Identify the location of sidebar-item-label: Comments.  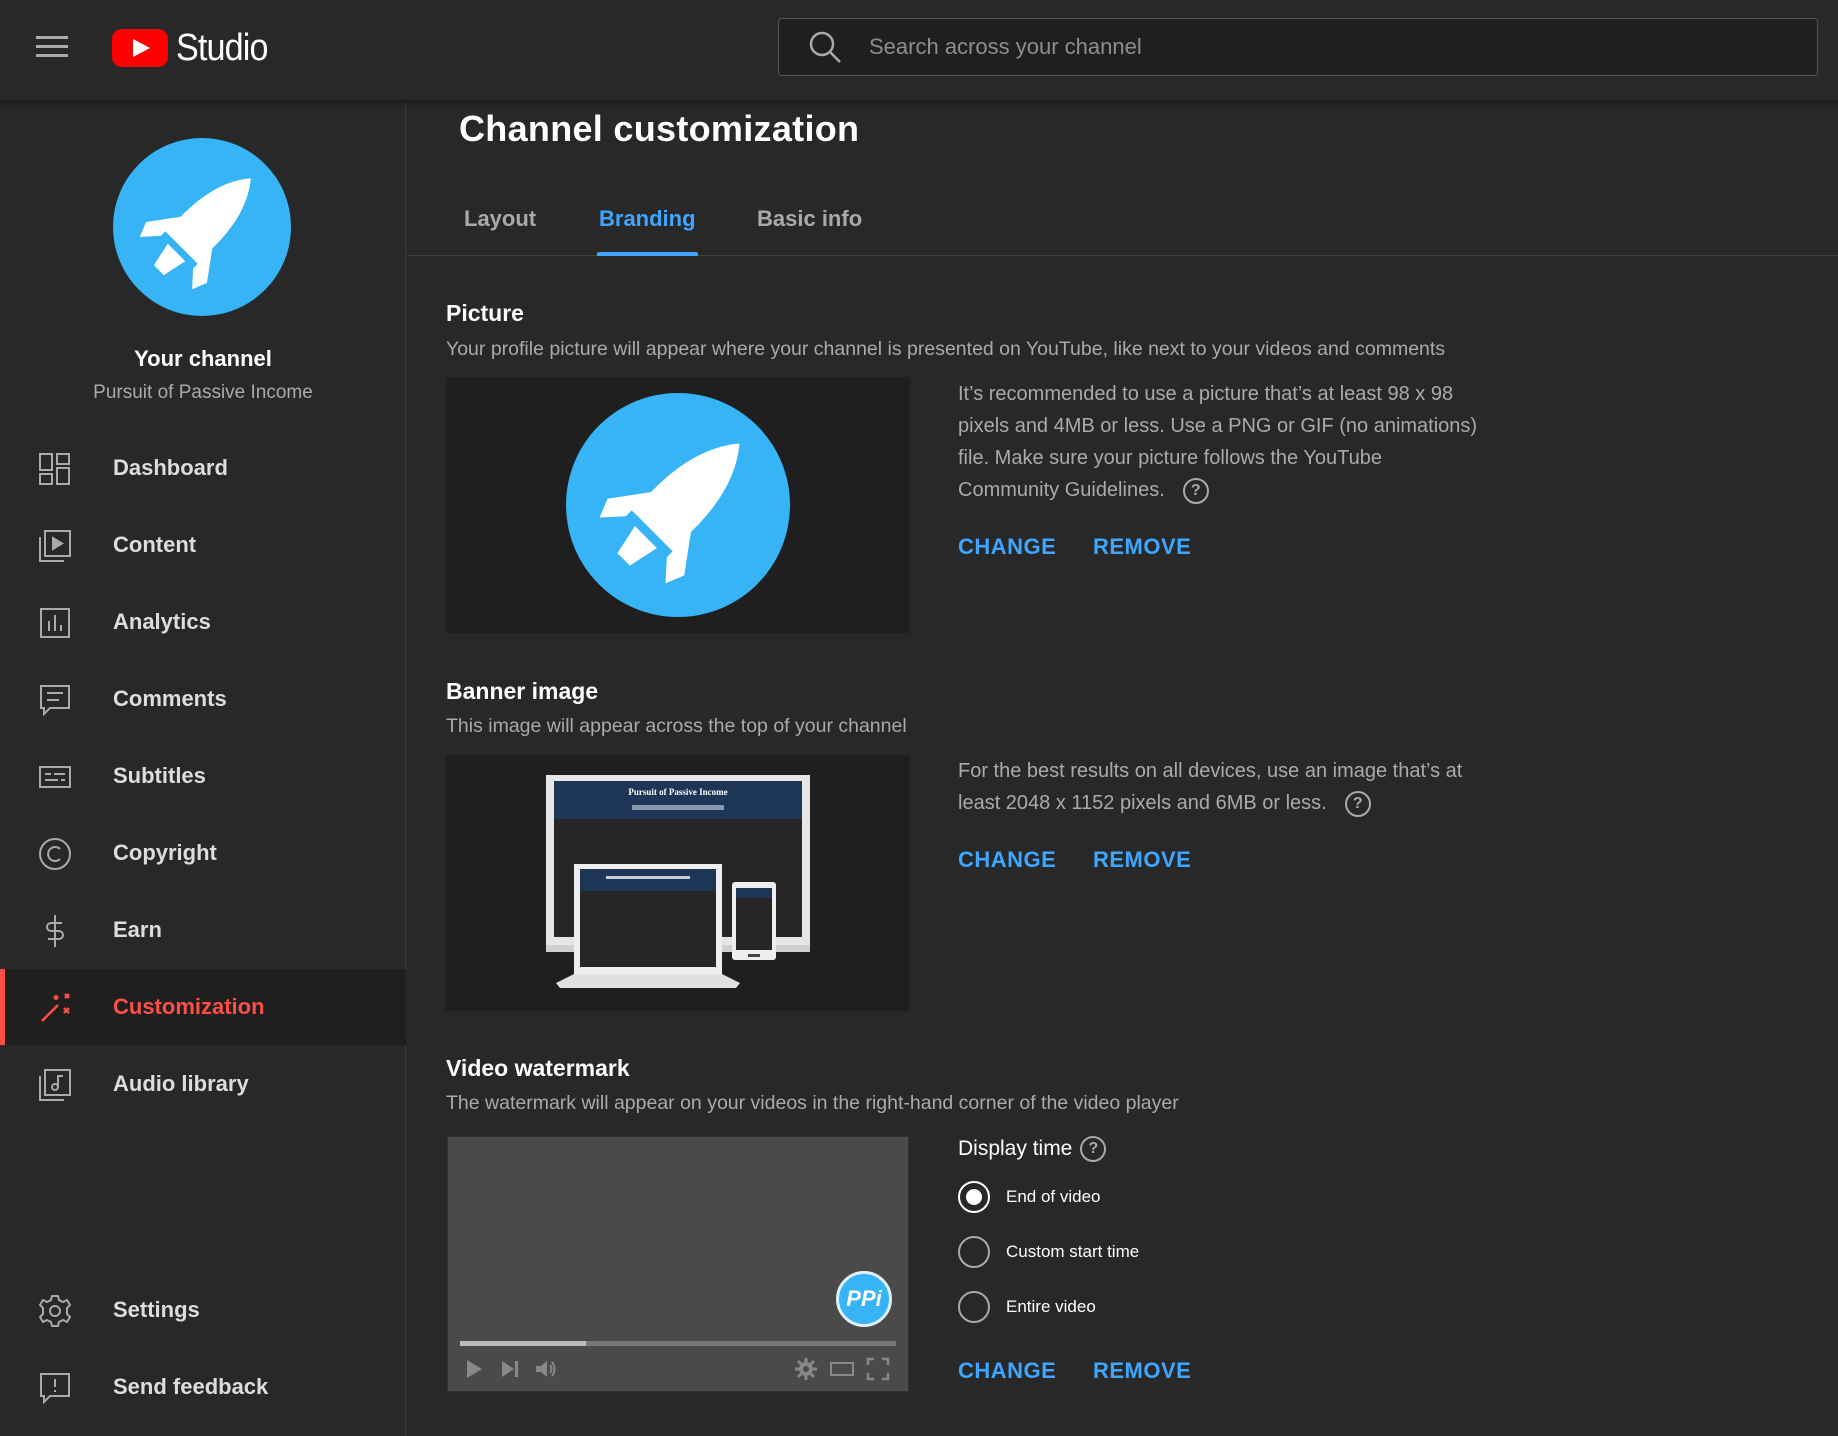
(170, 698).